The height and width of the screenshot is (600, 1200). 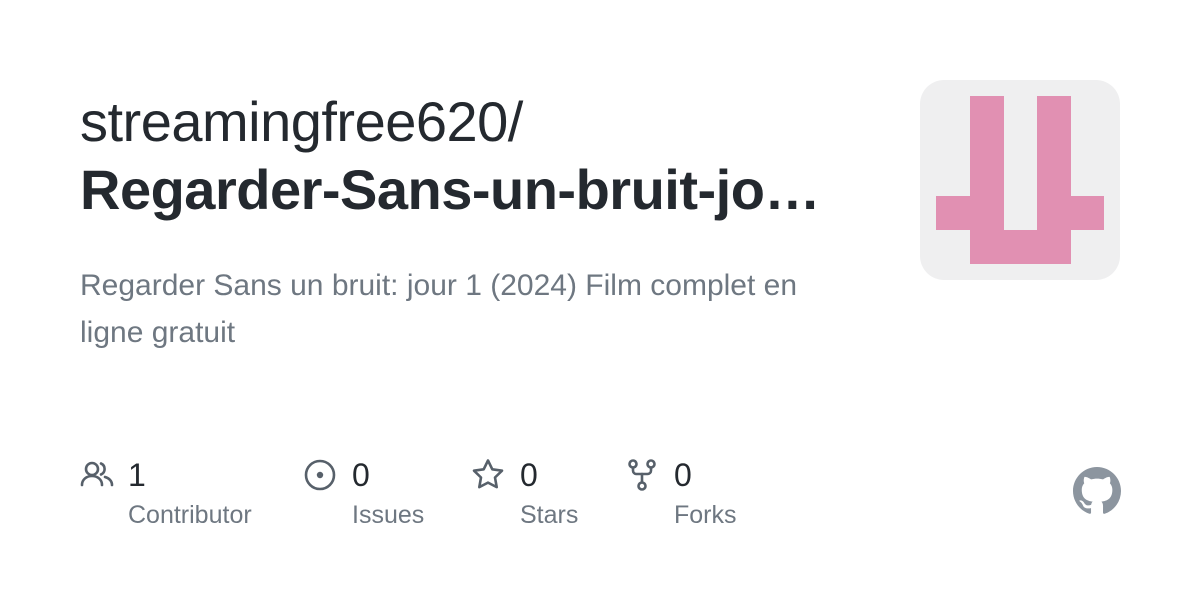 I want to click on repo-owner: streamingfree620/, so click(x=475, y=122).